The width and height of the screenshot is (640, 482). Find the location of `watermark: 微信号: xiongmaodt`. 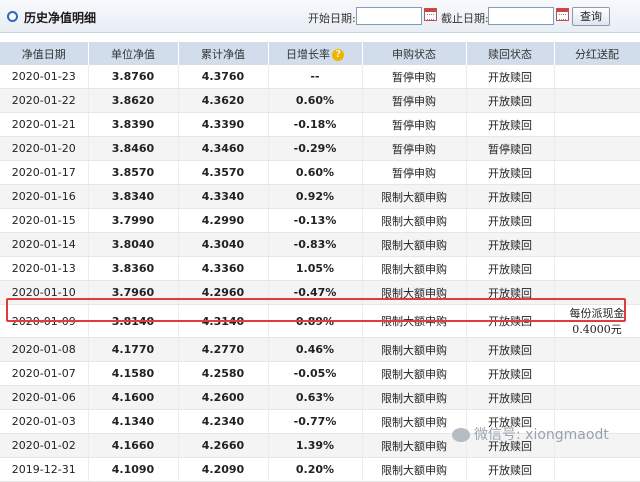

watermark: 微信号: xiongmaodt is located at coordinates (530, 434).